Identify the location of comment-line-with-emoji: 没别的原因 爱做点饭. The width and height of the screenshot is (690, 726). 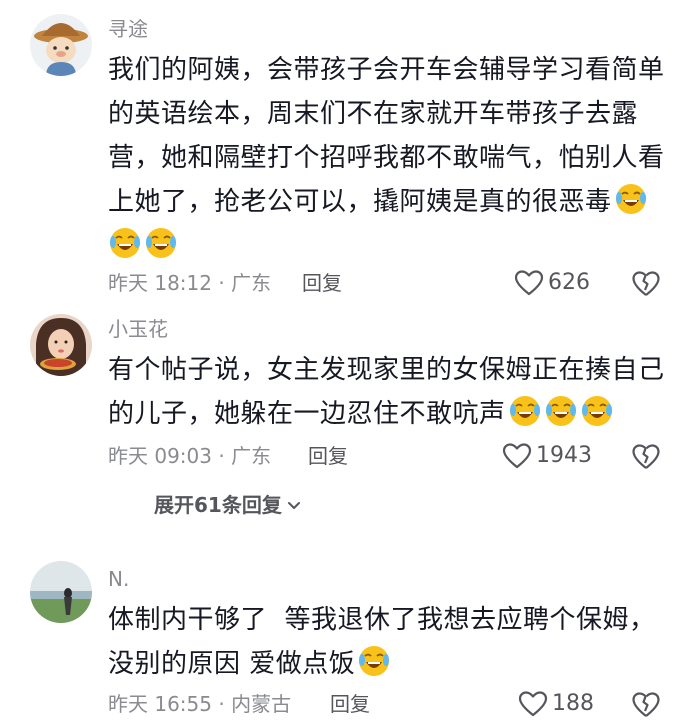
(388, 664).